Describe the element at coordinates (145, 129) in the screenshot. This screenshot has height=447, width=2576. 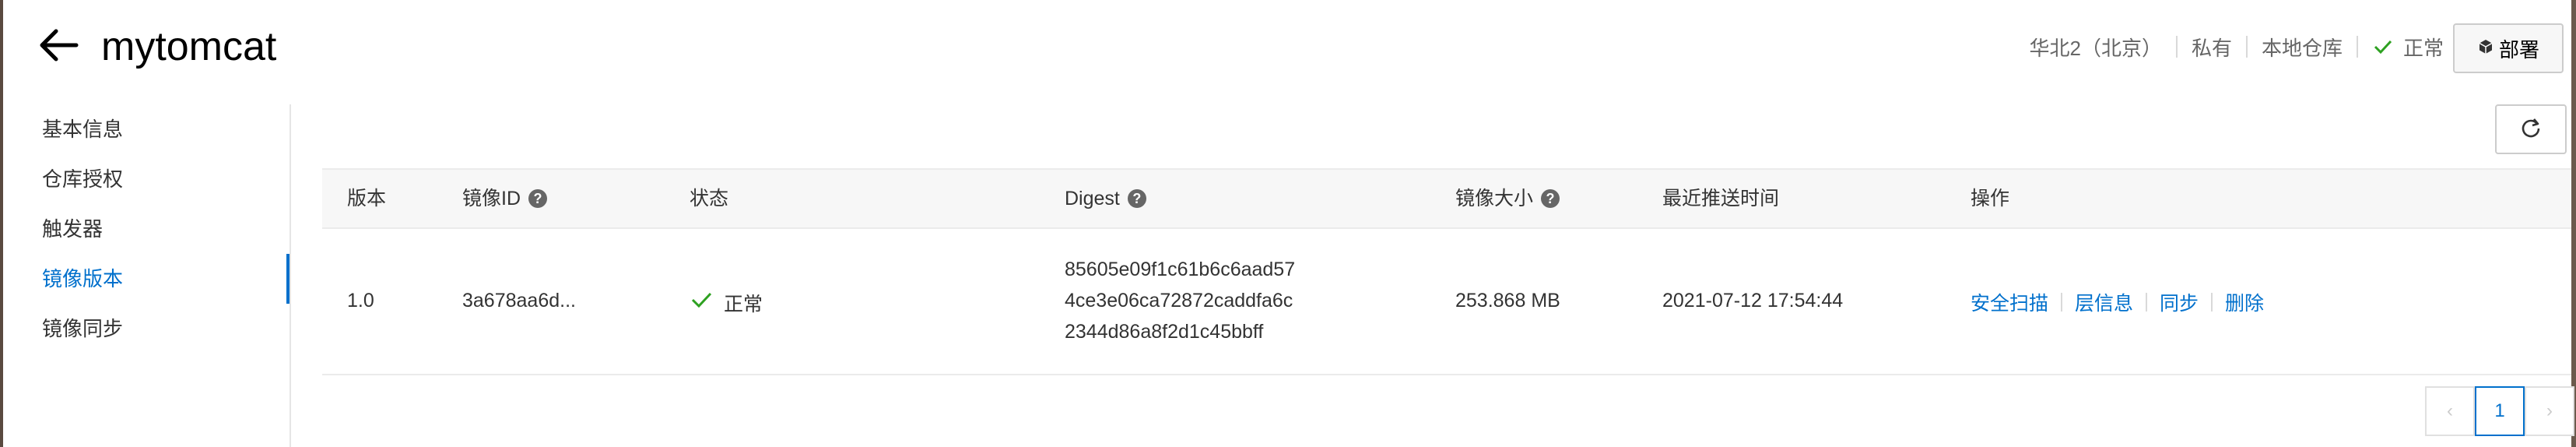
I see `sidebar-item-basic-info: 基本信息` at that location.